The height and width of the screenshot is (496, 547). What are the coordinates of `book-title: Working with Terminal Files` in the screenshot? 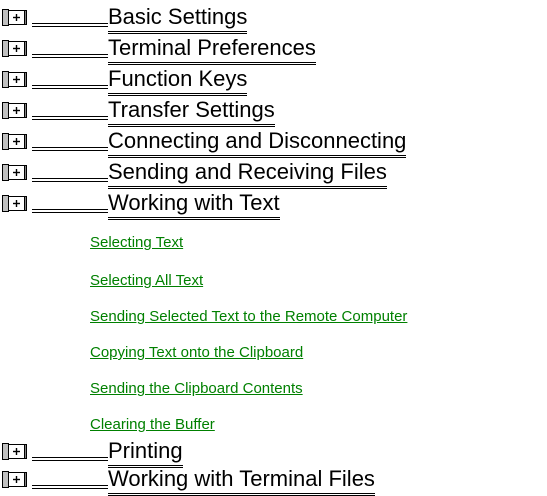 It's located at (241, 481).